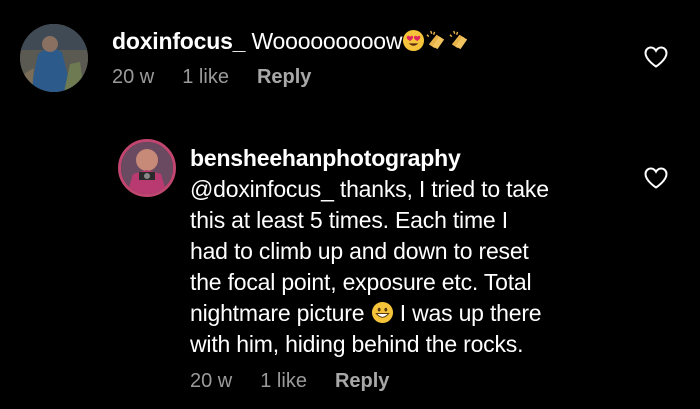  Describe the element at coordinates (369, 189) in the screenshot. I see `comment-body-line: @doxinfocus_ thanks, I tried to take` at that location.